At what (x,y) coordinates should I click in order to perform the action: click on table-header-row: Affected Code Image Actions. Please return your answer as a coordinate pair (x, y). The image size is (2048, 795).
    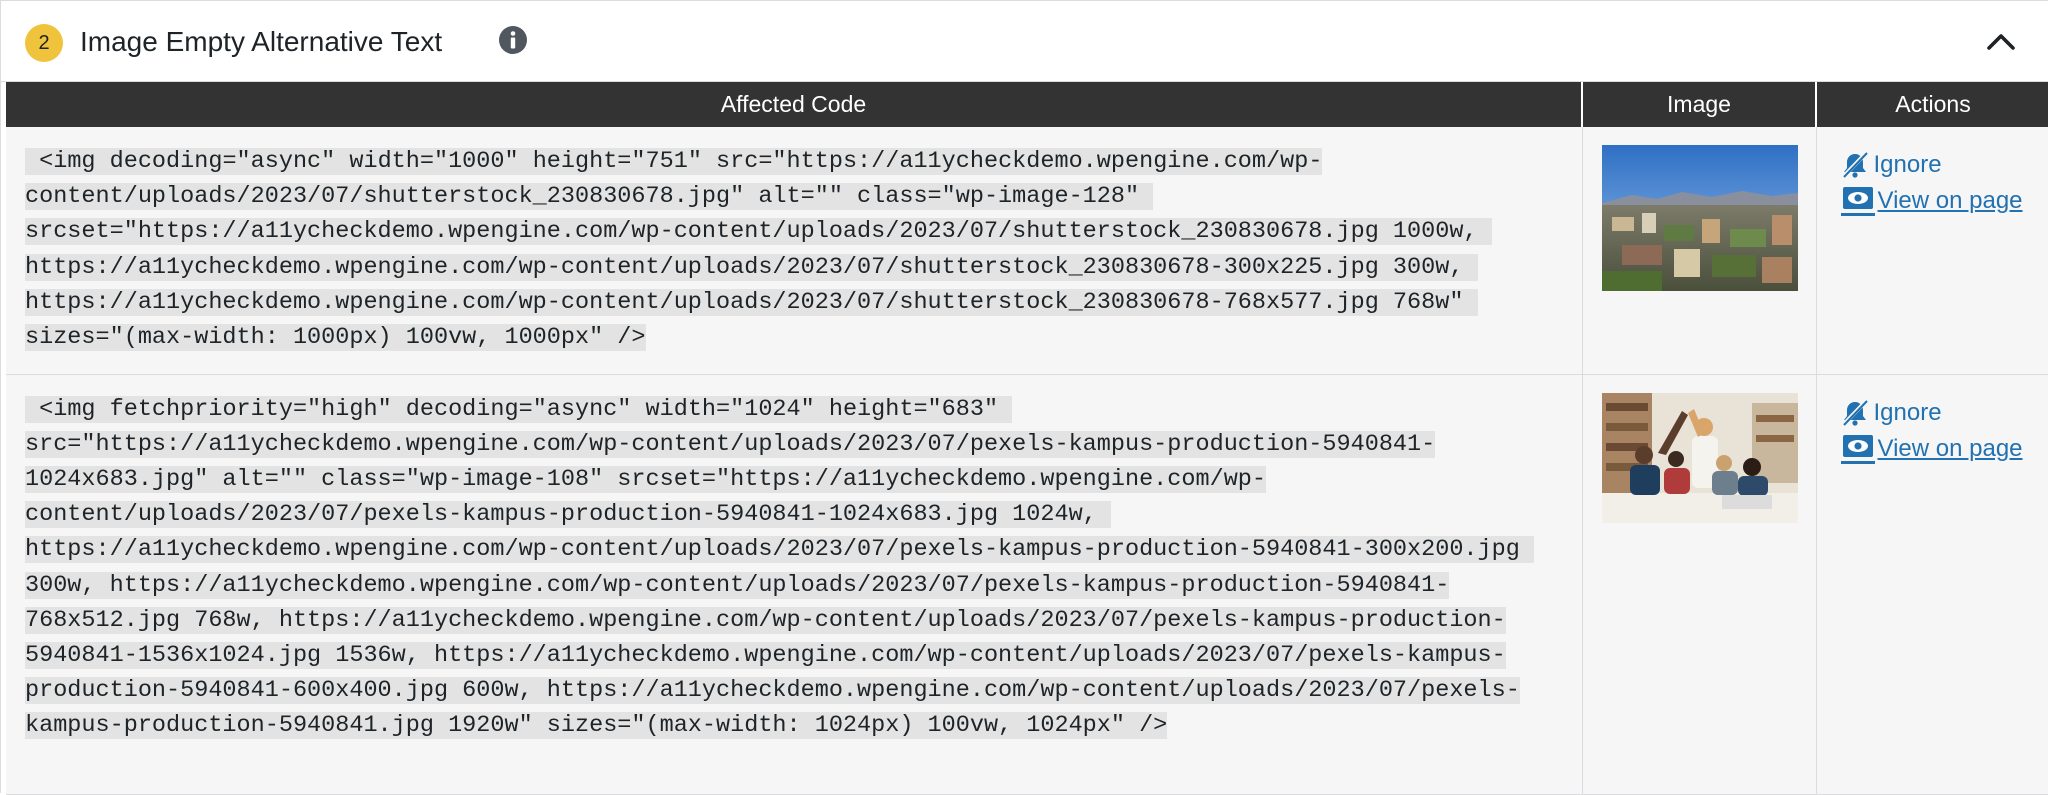
    Looking at the image, I should click on (1027, 104).